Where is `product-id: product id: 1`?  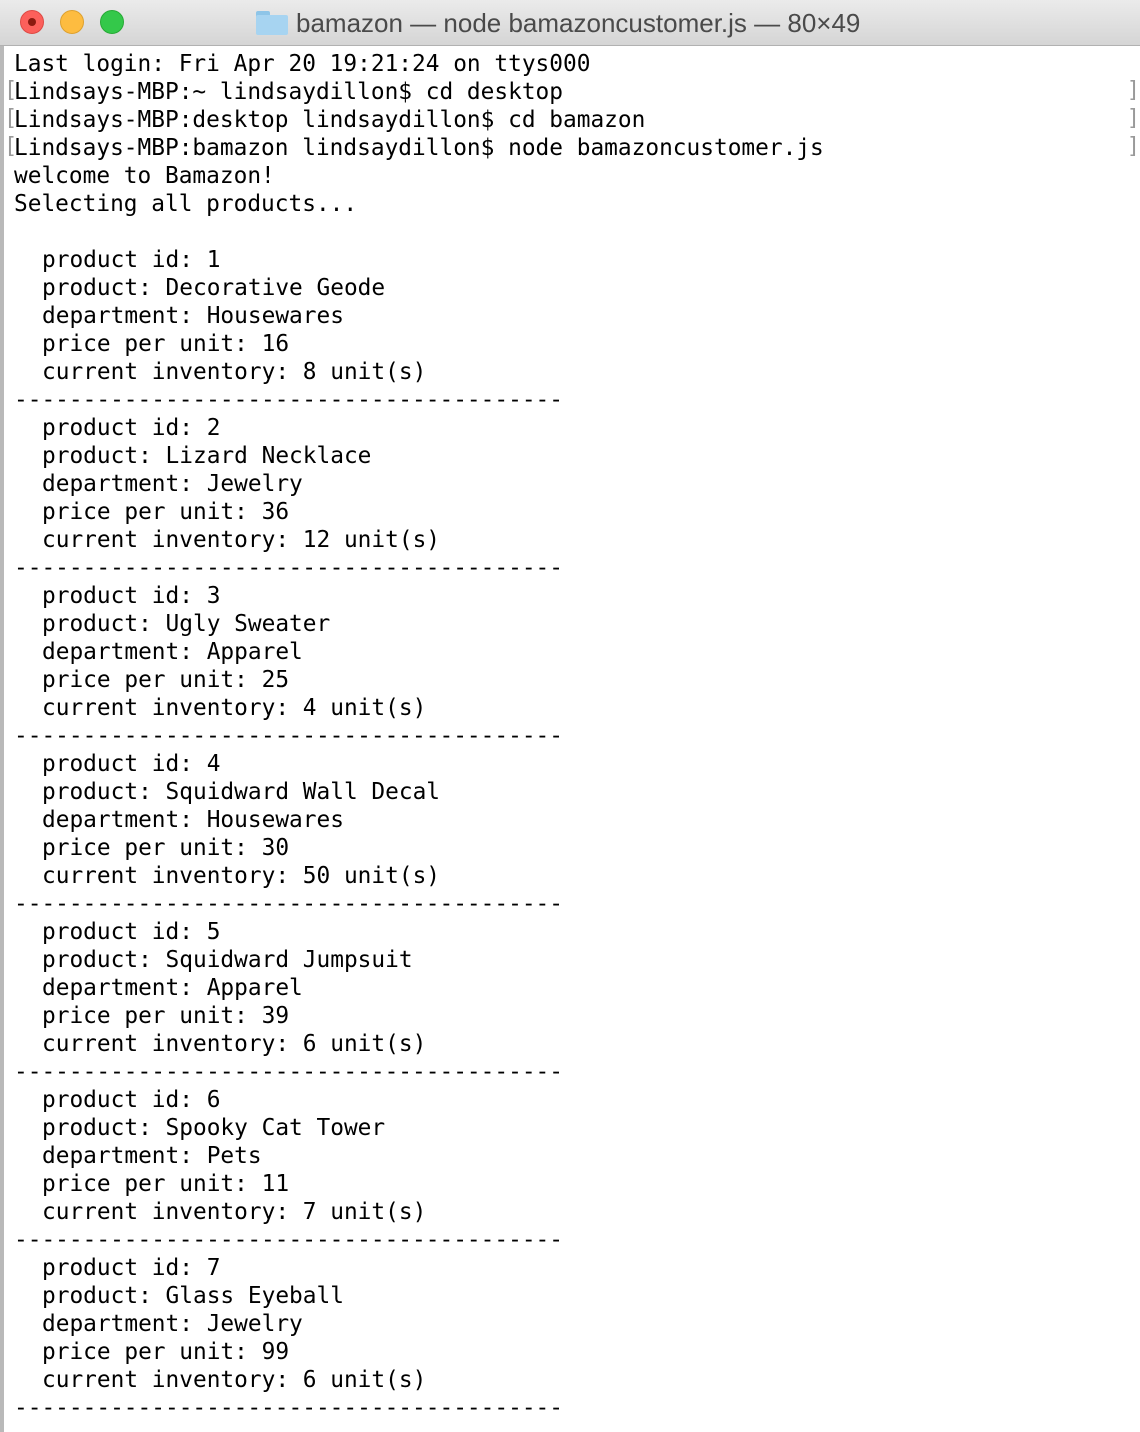 product-id: product id: 1 is located at coordinates (131, 260).